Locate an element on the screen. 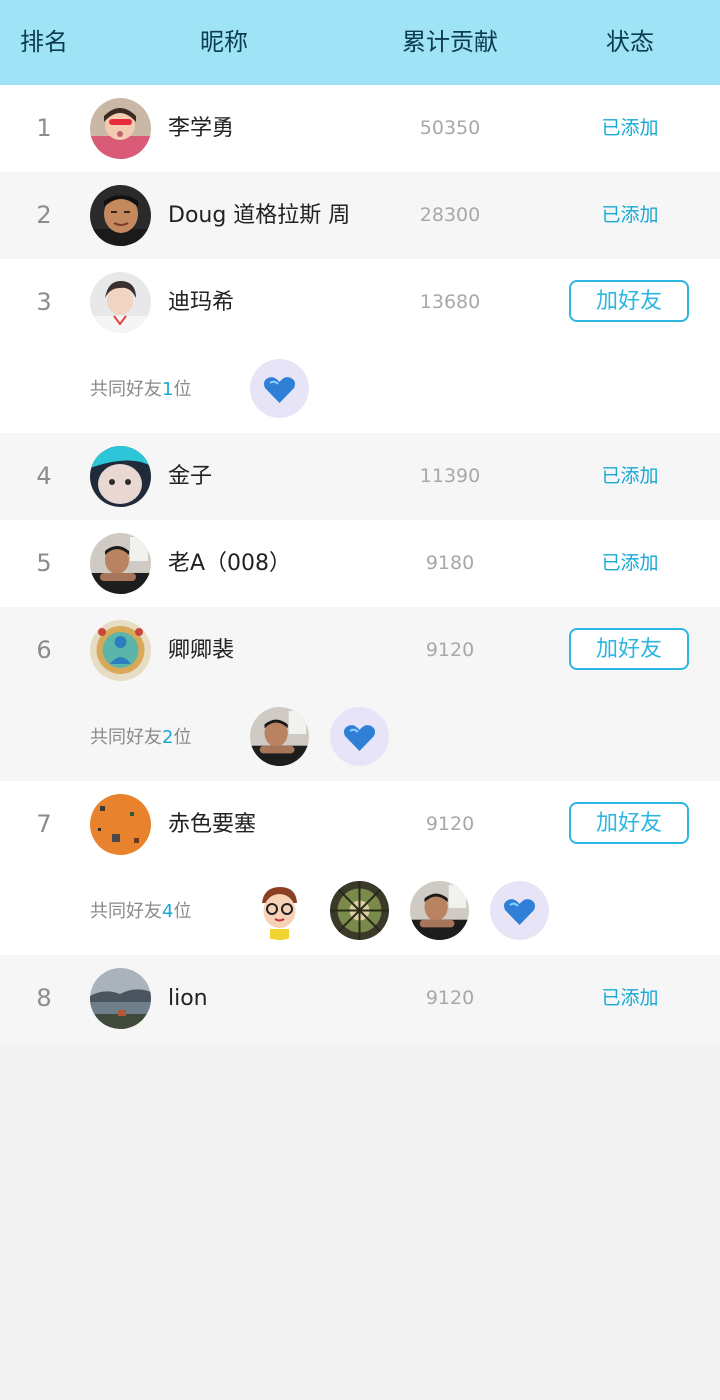 The image size is (720, 1400). man-photo-avatar is located at coordinates (120, 215).